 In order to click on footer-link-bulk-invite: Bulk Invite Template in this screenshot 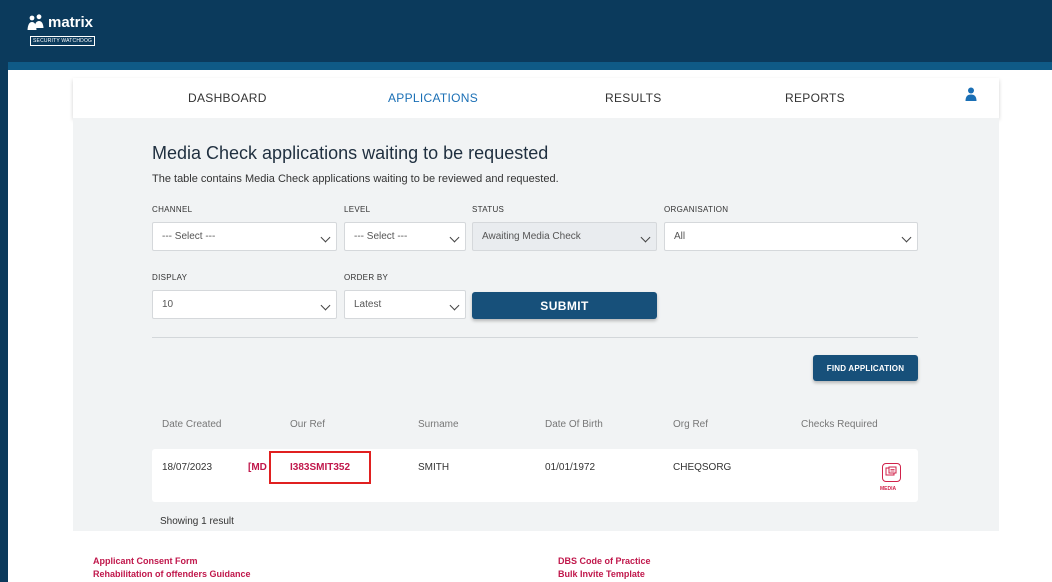, I will do `click(601, 574)`.